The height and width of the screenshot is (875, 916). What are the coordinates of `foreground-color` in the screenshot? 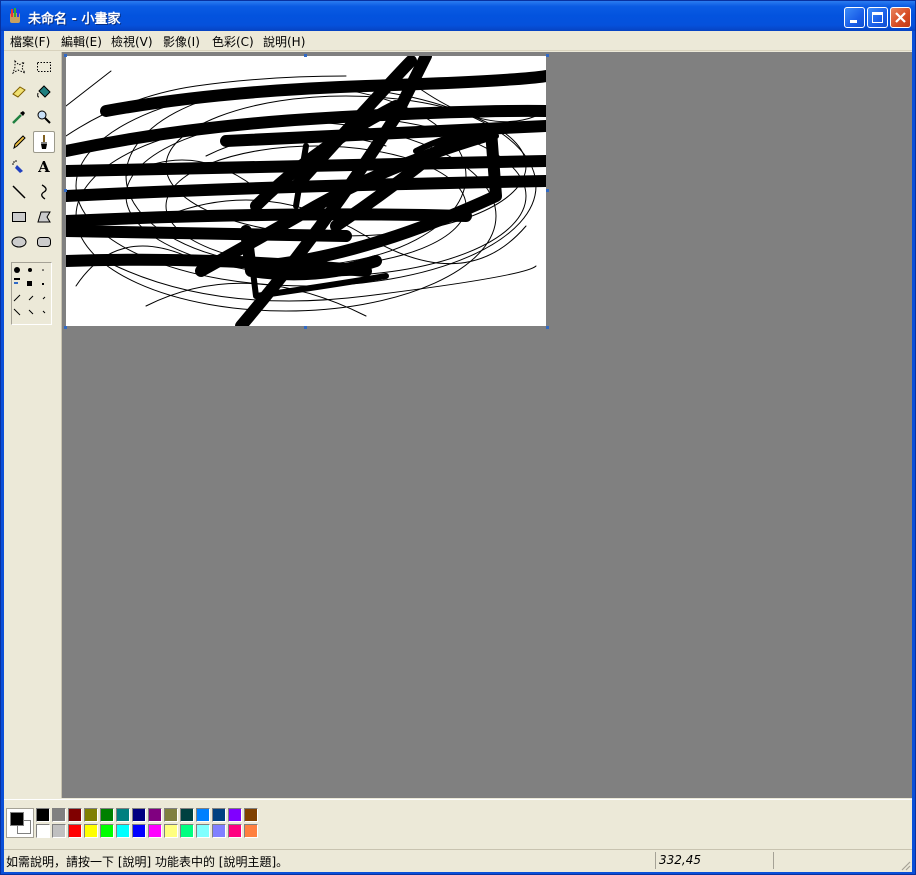 It's located at (17, 819).